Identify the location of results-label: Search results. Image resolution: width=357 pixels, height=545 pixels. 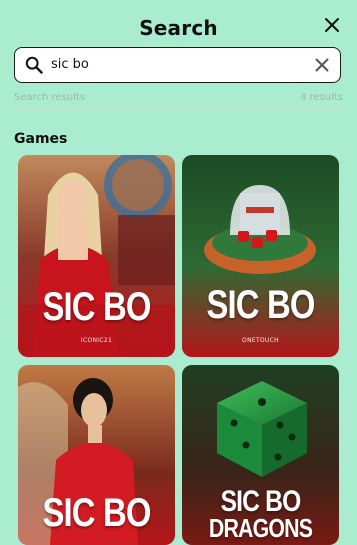
(50, 97).